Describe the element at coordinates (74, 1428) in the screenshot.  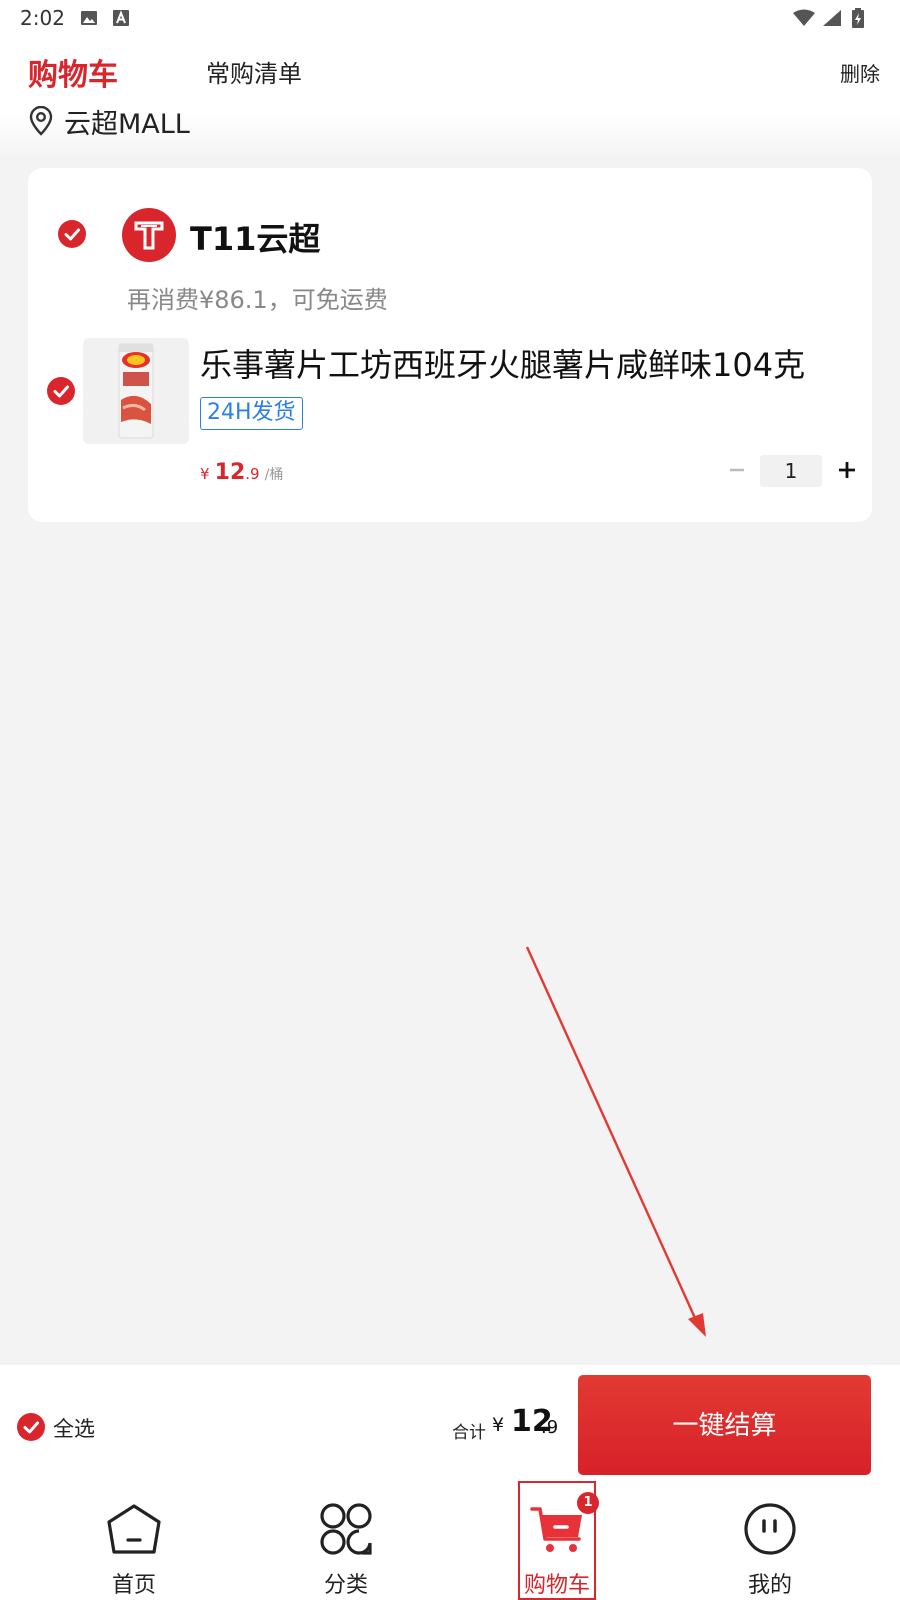
I see `select-all-label: 全选` at that location.